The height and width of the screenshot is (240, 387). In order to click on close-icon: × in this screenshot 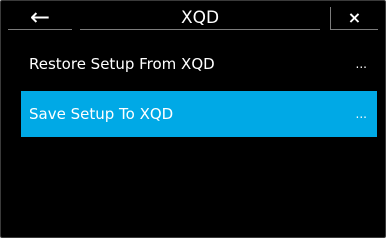, I will do `click(354, 17)`.